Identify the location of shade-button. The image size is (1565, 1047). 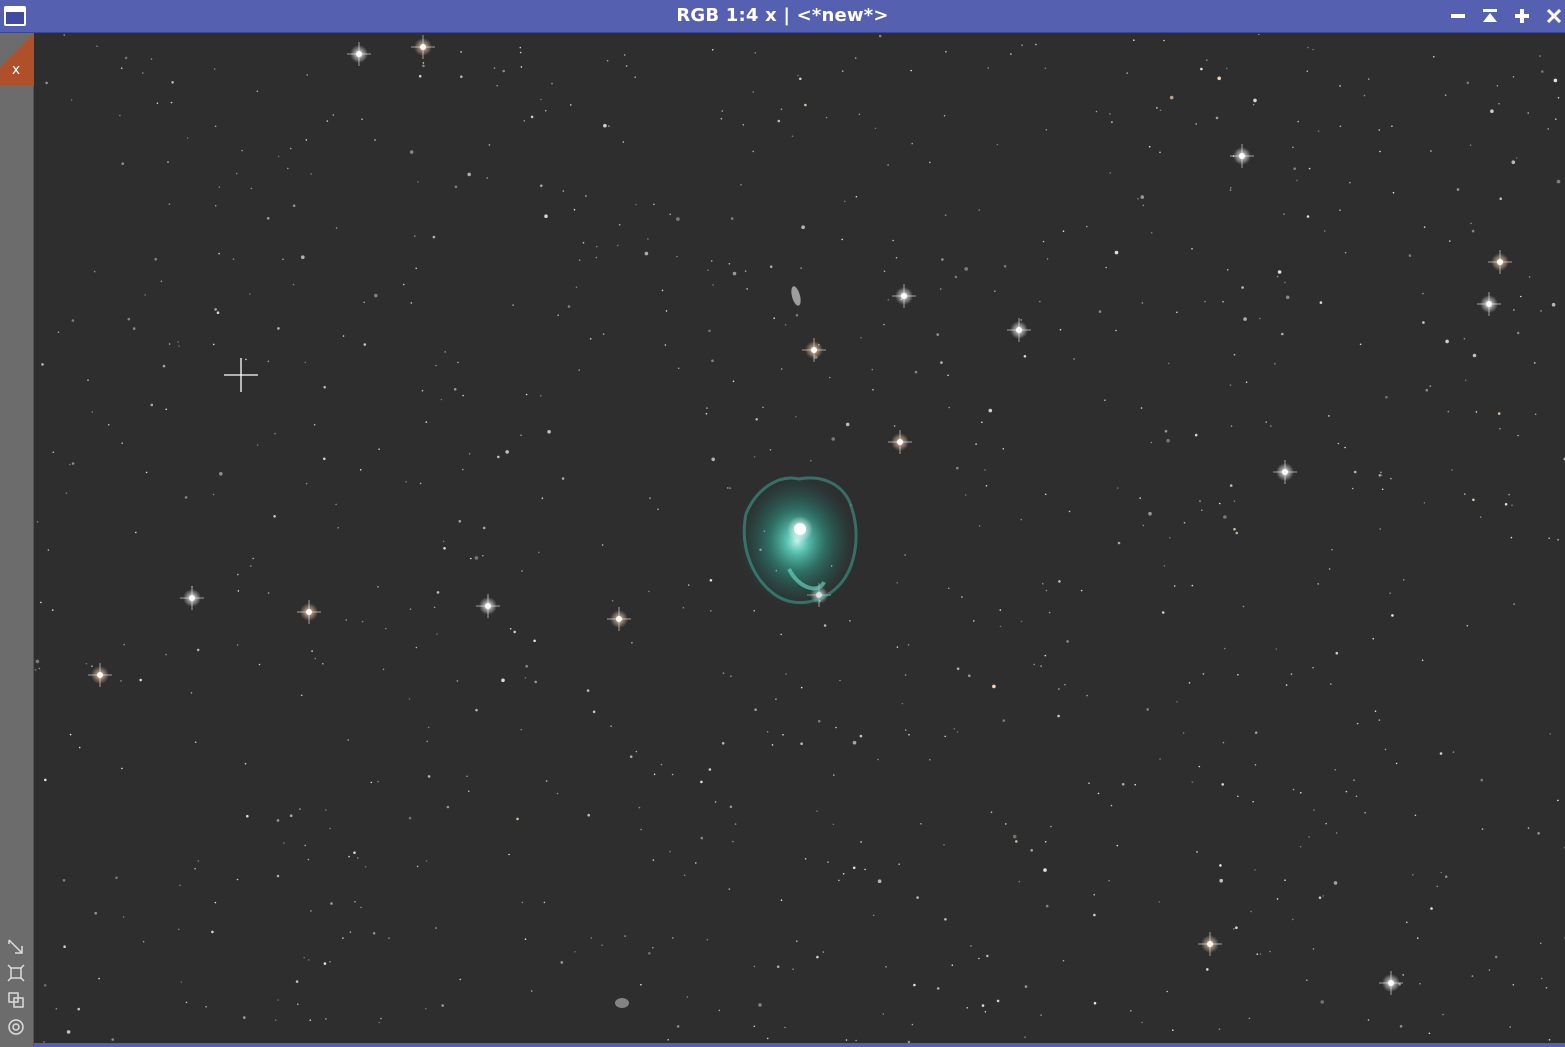
(1490, 16).